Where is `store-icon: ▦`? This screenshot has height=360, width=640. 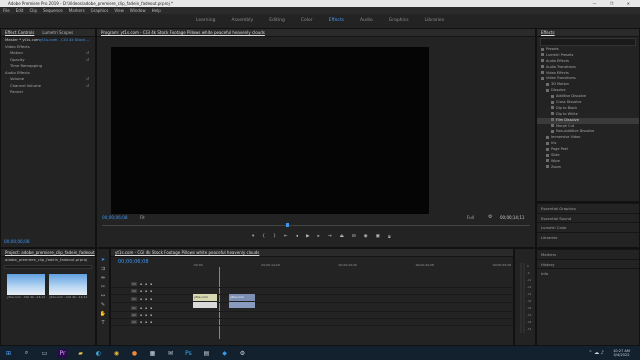 store-icon: ▦ is located at coordinates (152, 353).